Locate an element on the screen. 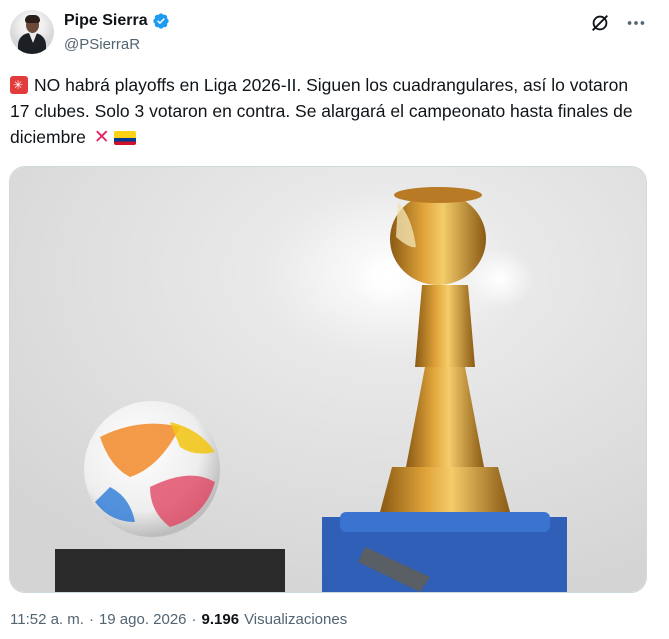  ball-pedestal is located at coordinates (170, 570).